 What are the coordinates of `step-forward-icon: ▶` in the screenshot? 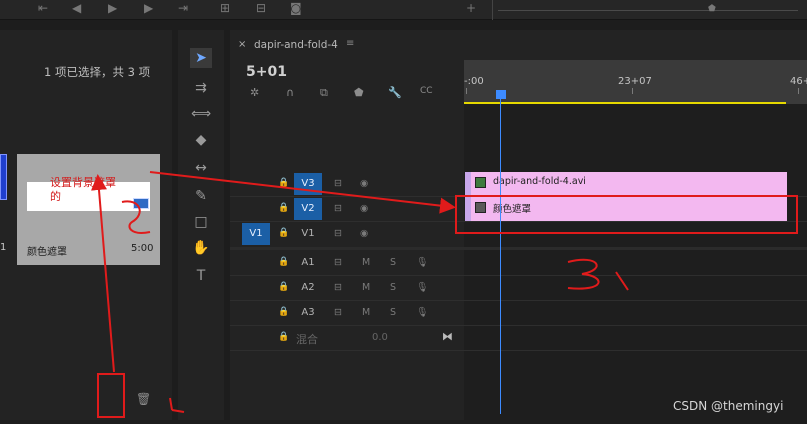 It's located at (148, 8).